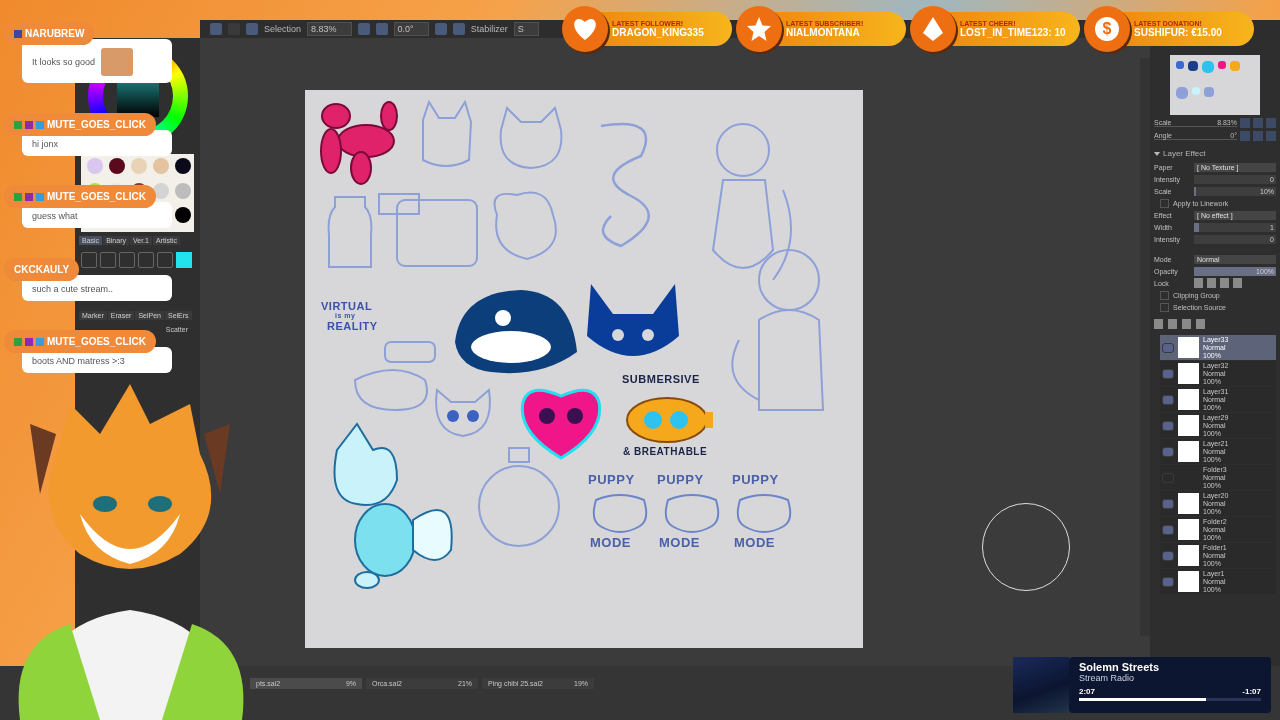  What do you see at coordinates (1251, 691) in the screenshot?
I see `remaining-time: -1:07` at bounding box center [1251, 691].